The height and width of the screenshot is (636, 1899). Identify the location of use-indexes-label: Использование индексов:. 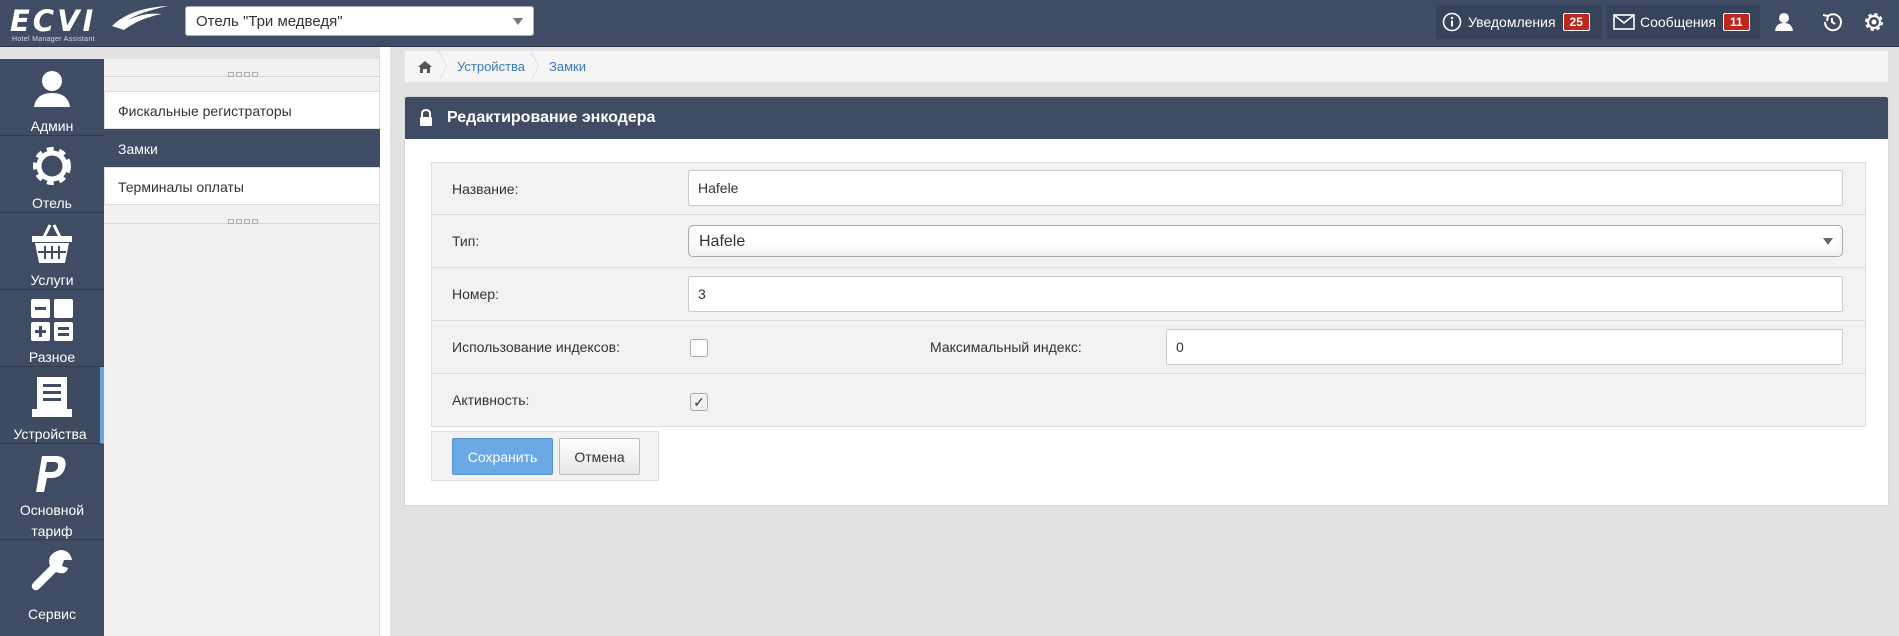
(536, 347).